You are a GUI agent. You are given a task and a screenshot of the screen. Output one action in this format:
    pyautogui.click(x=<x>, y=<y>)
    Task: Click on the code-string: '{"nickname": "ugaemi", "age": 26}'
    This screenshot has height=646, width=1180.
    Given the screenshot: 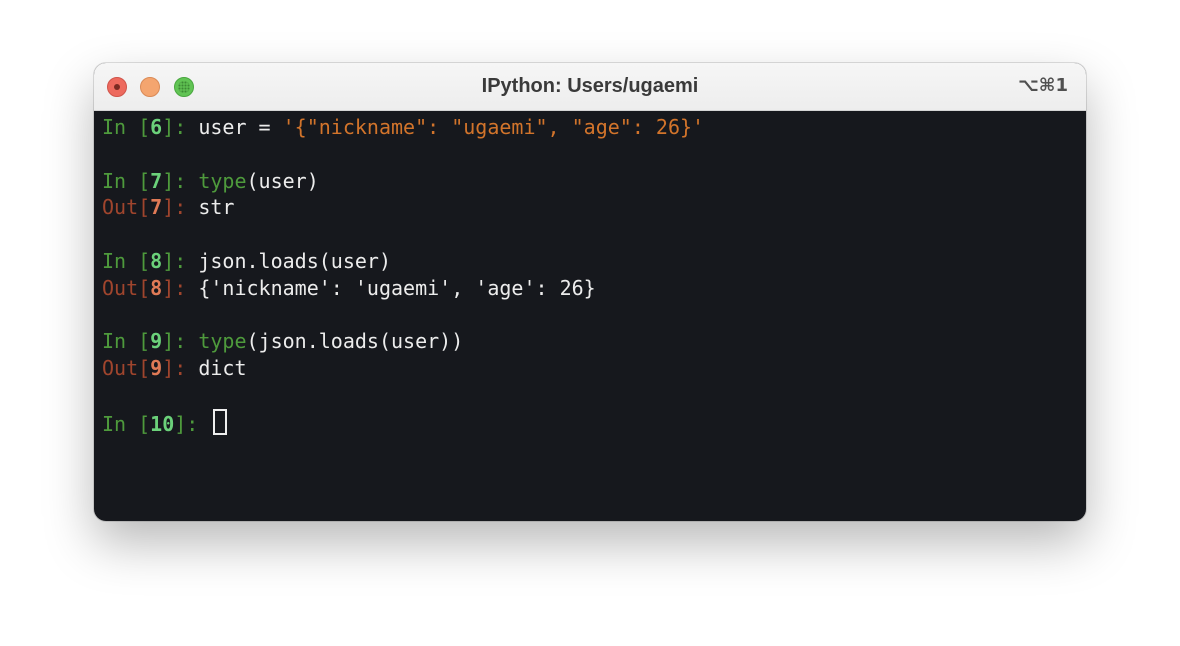 What is the action you would take?
    pyautogui.click(x=493, y=127)
    